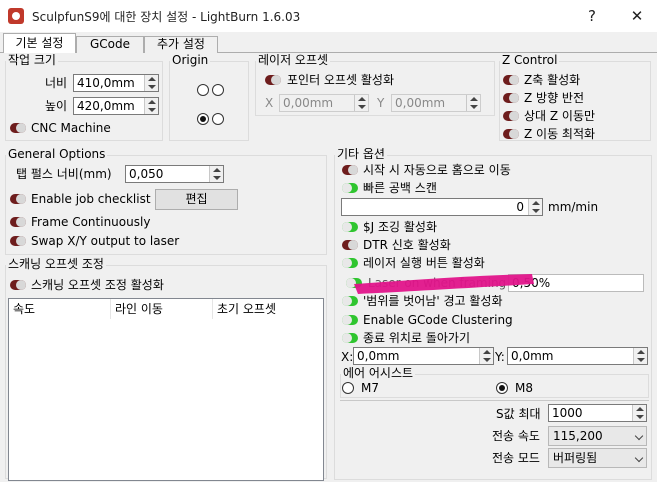 This screenshot has height=482, width=657. Describe the element at coordinates (293, 60) in the screenshot. I see `laser-offset-title: 레이저 오프셋` at that location.